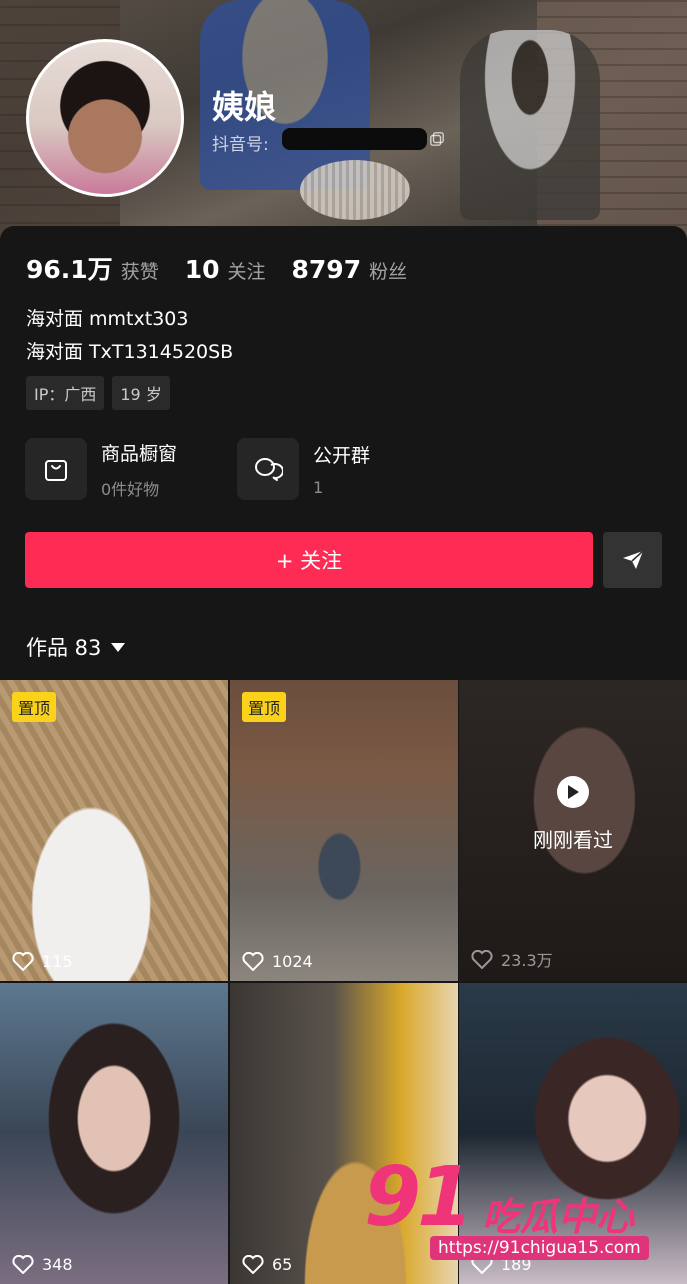 This screenshot has width=687, height=1284. I want to click on play-icon, so click(573, 792).